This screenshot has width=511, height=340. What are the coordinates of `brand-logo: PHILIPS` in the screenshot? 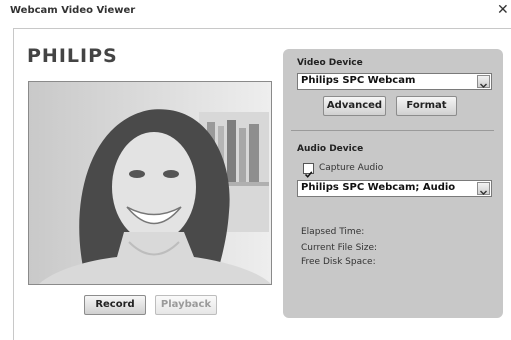 It's located at (72, 56).